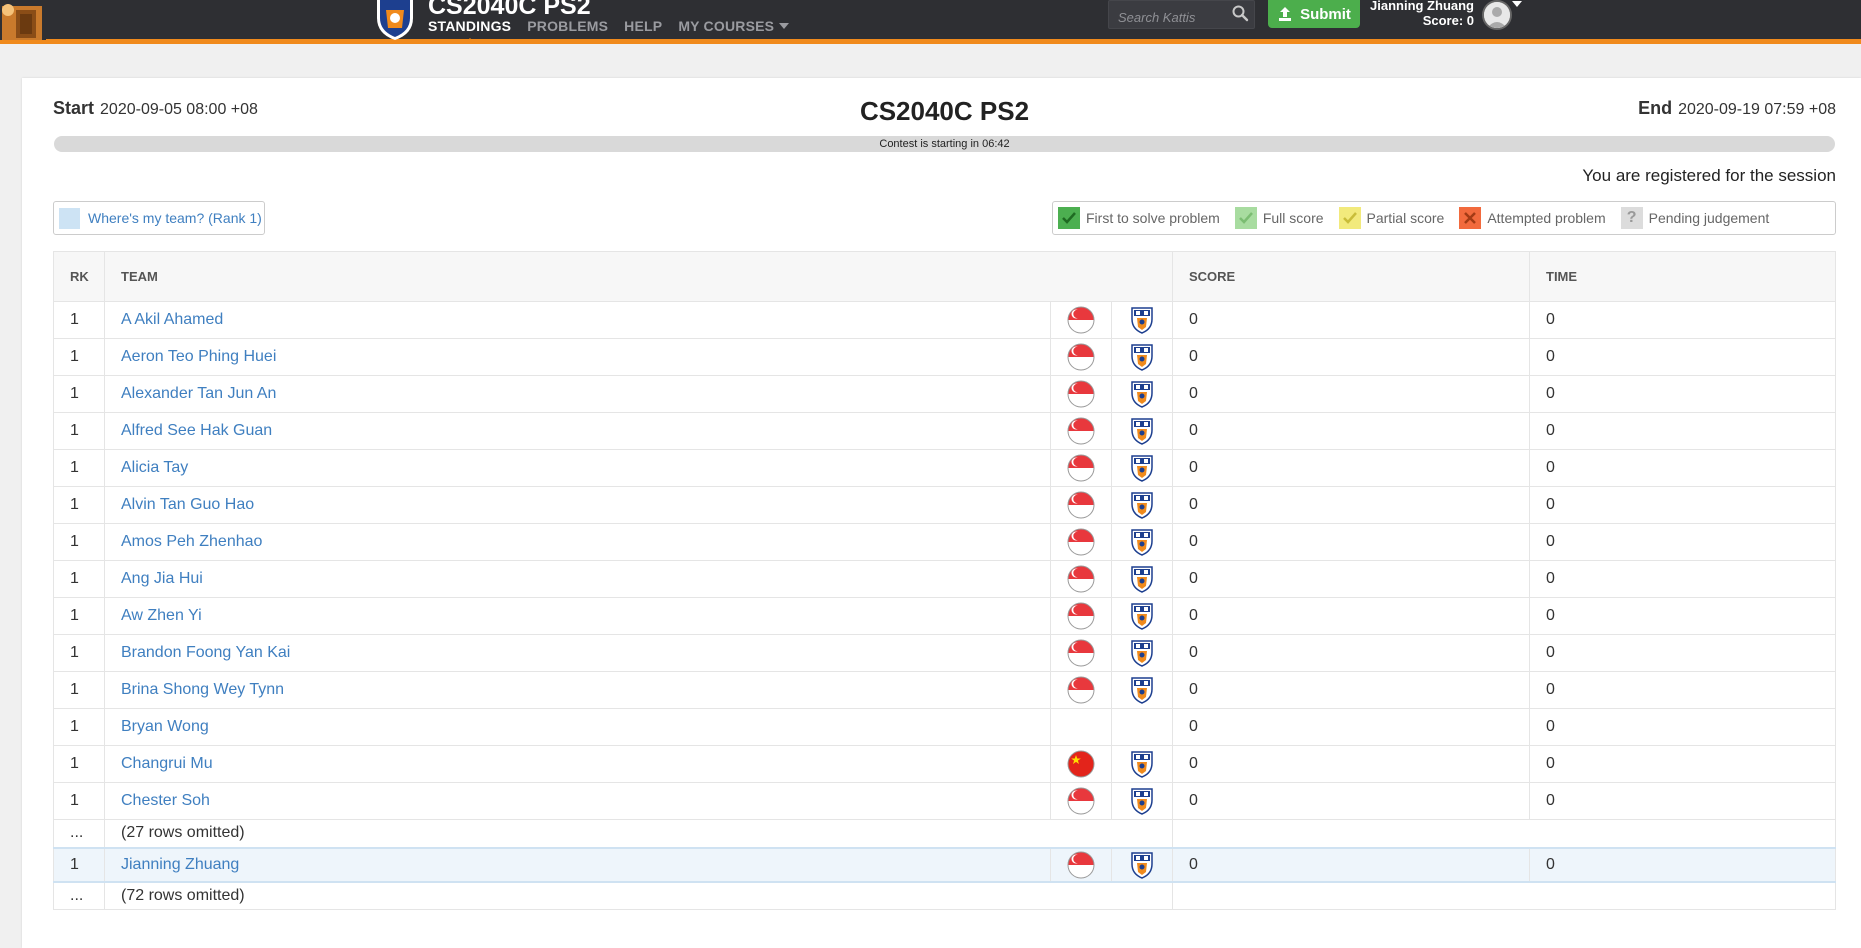  What do you see at coordinates (205, 652) in the screenshot?
I see `team-link: Brandon Foong Yan Kai` at bounding box center [205, 652].